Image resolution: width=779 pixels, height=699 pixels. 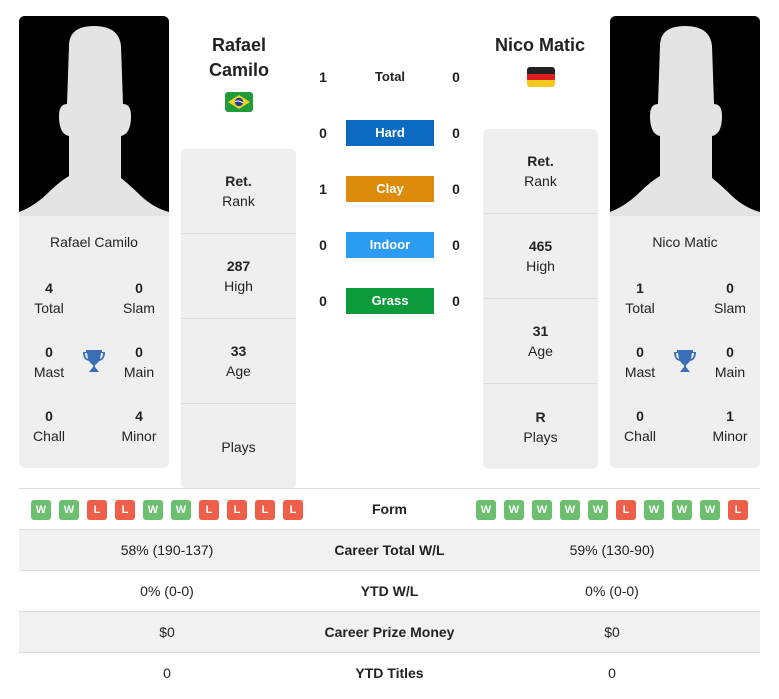 I want to click on player2-minor-titles: 1 Minor, so click(x=730, y=426).